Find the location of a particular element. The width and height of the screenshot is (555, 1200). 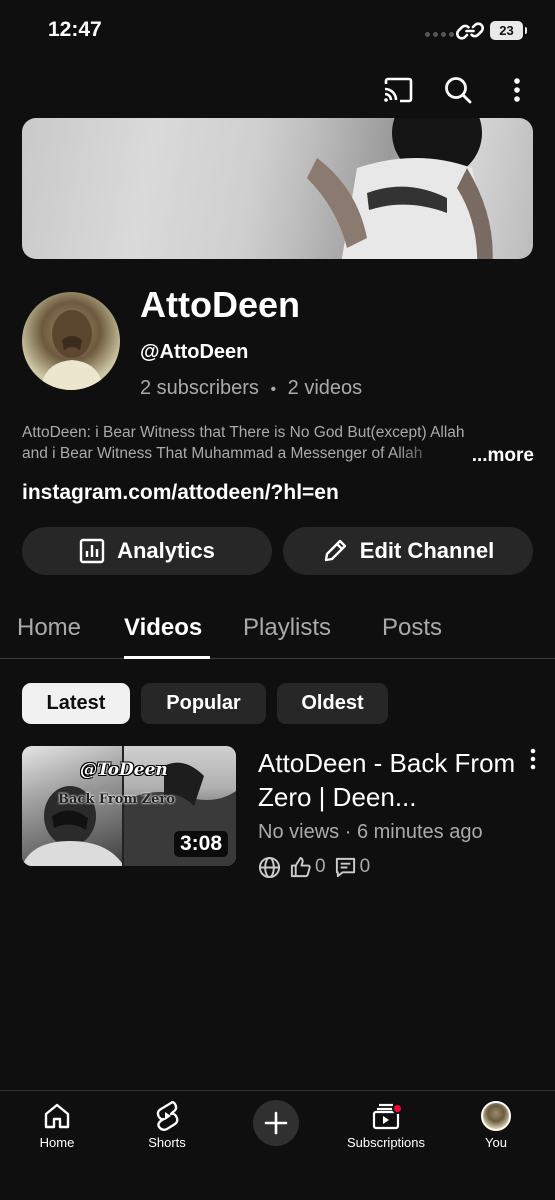

analytics-button: Analytics is located at coordinates (147, 551).